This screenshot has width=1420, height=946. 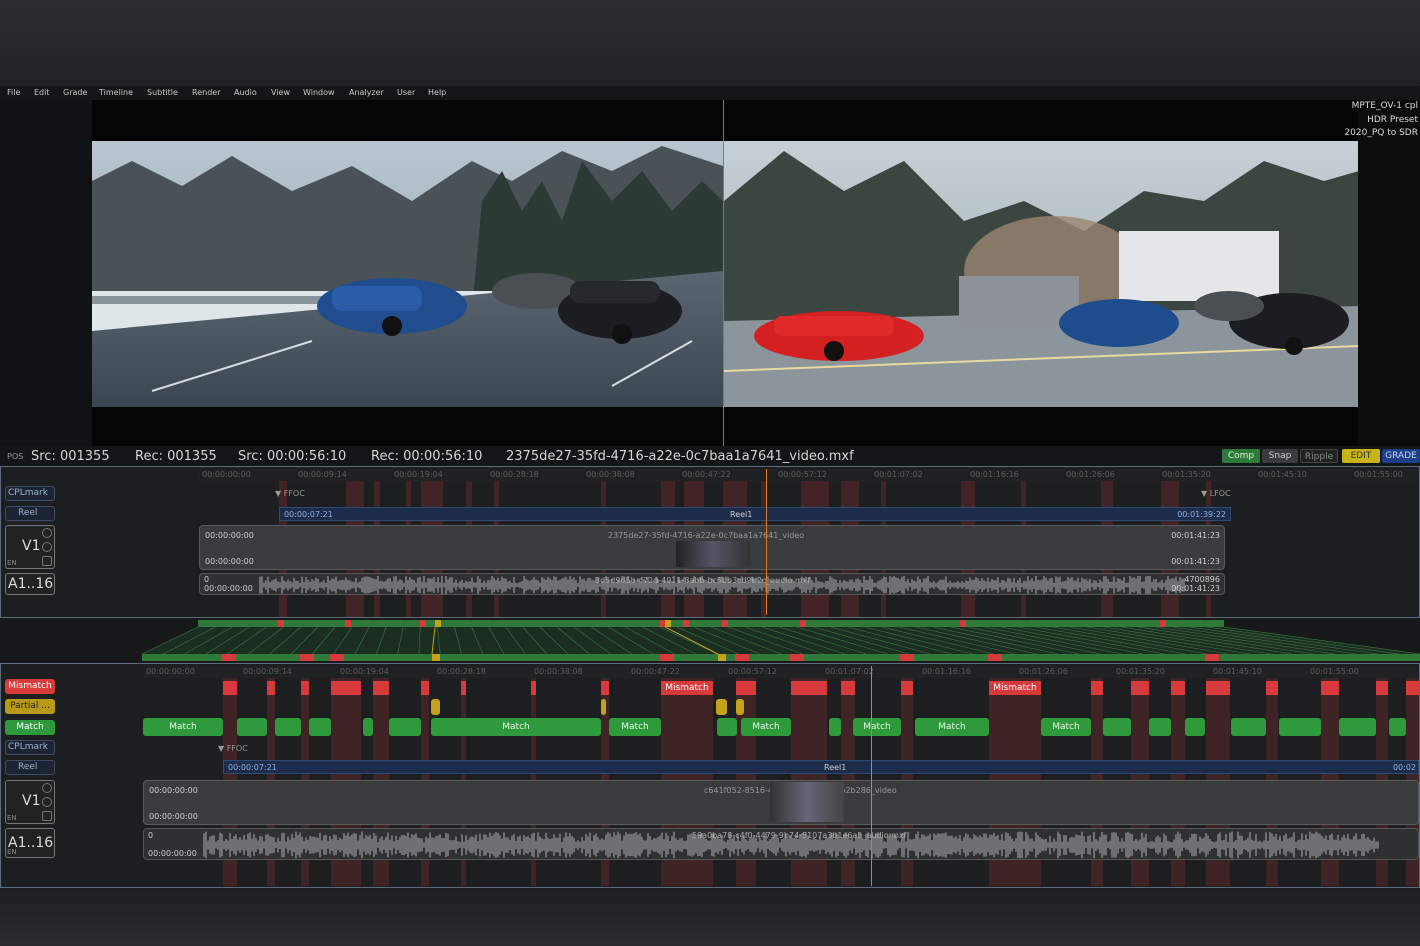 I want to click on menu-render: Render, so click(x=206, y=92).